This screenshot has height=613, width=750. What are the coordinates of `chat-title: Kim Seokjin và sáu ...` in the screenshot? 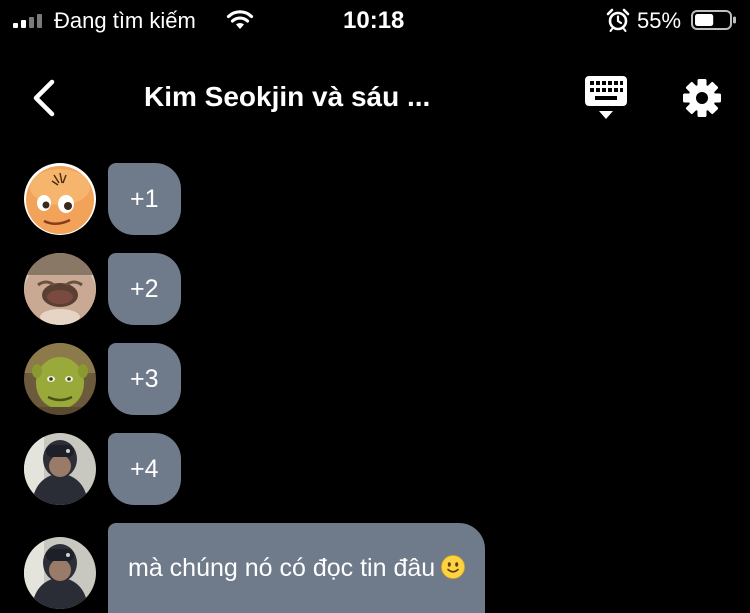 It's located at (287, 96).